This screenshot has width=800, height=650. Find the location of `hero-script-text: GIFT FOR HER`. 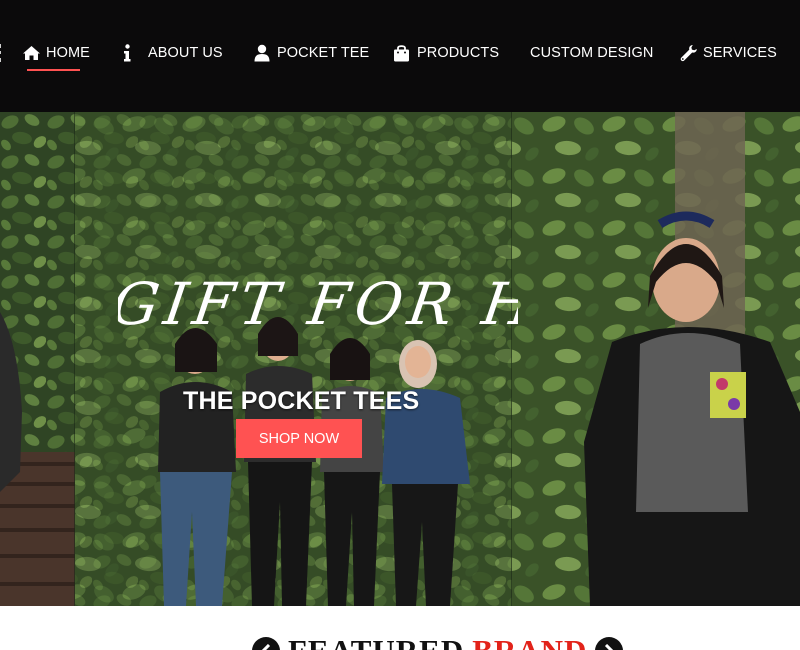

hero-script-text: GIFT FOR HER is located at coordinates (318, 304).